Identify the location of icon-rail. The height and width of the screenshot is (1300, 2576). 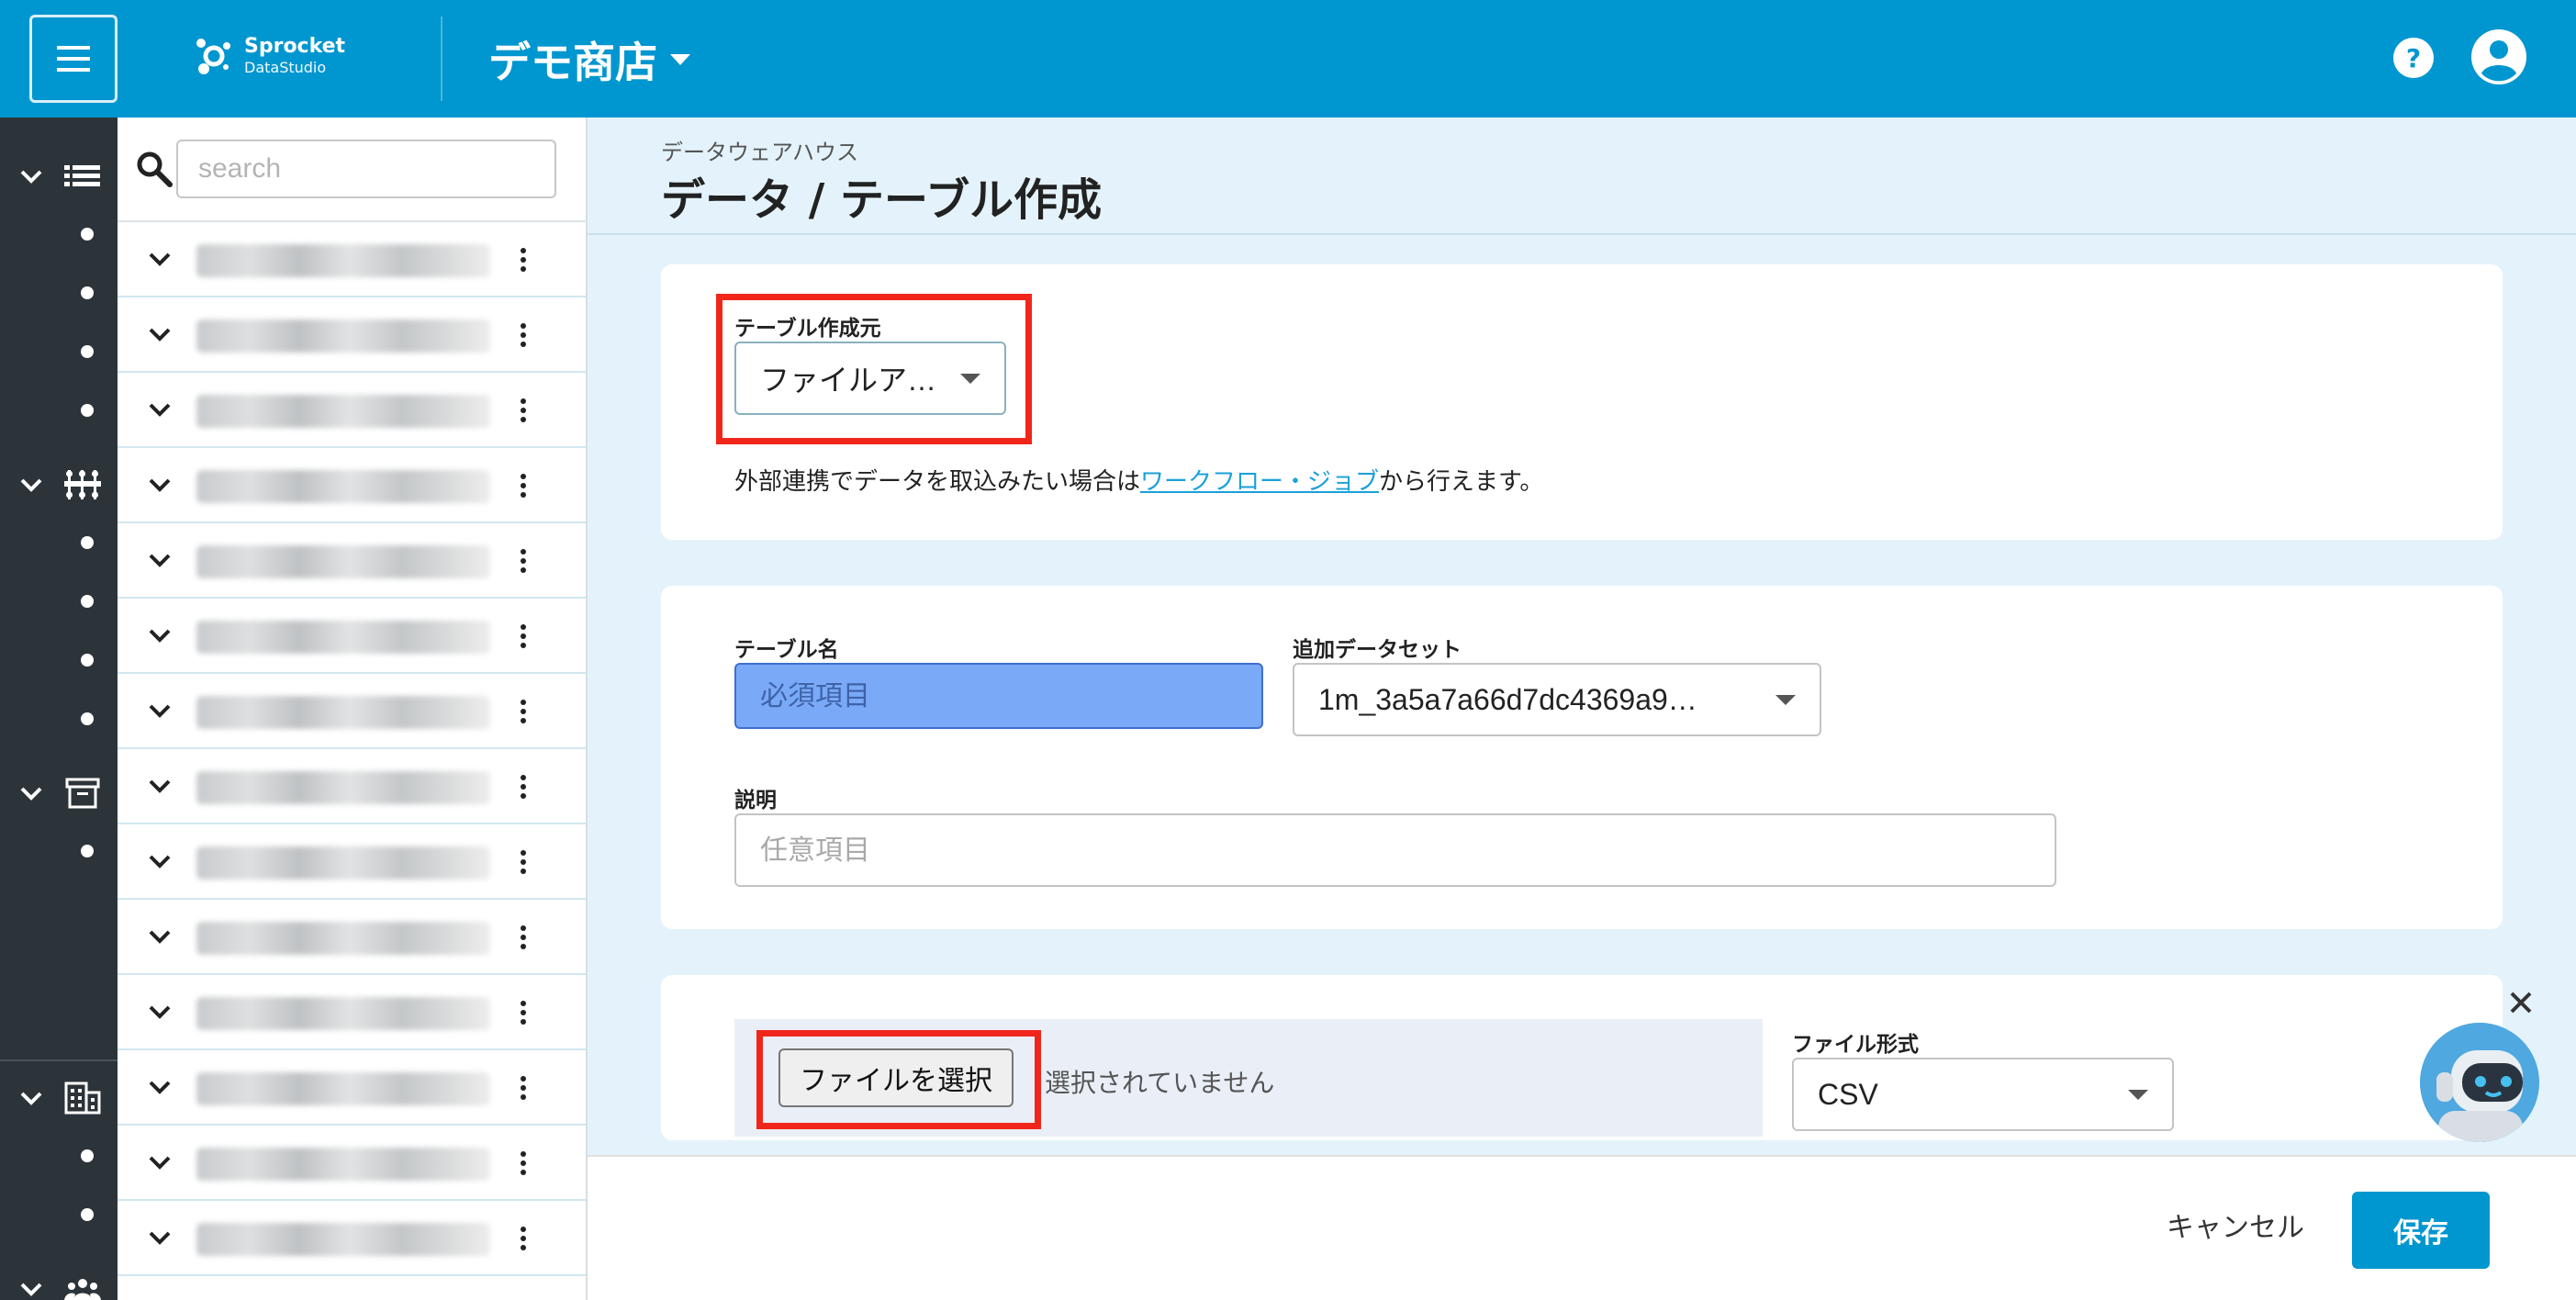
(59, 709).